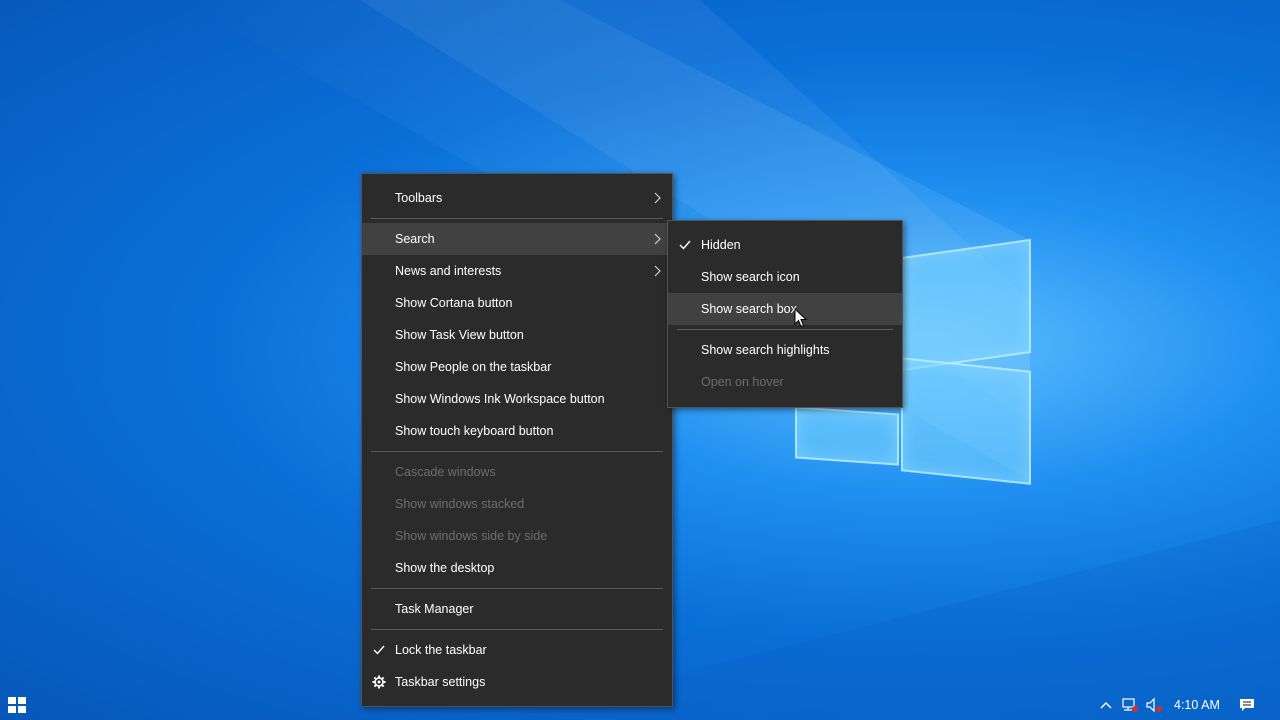 The image size is (1280, 720). Describe the element at coordinates (434, 609) in the screenshot. I see `menu-item-label: Task Manager` at that location.